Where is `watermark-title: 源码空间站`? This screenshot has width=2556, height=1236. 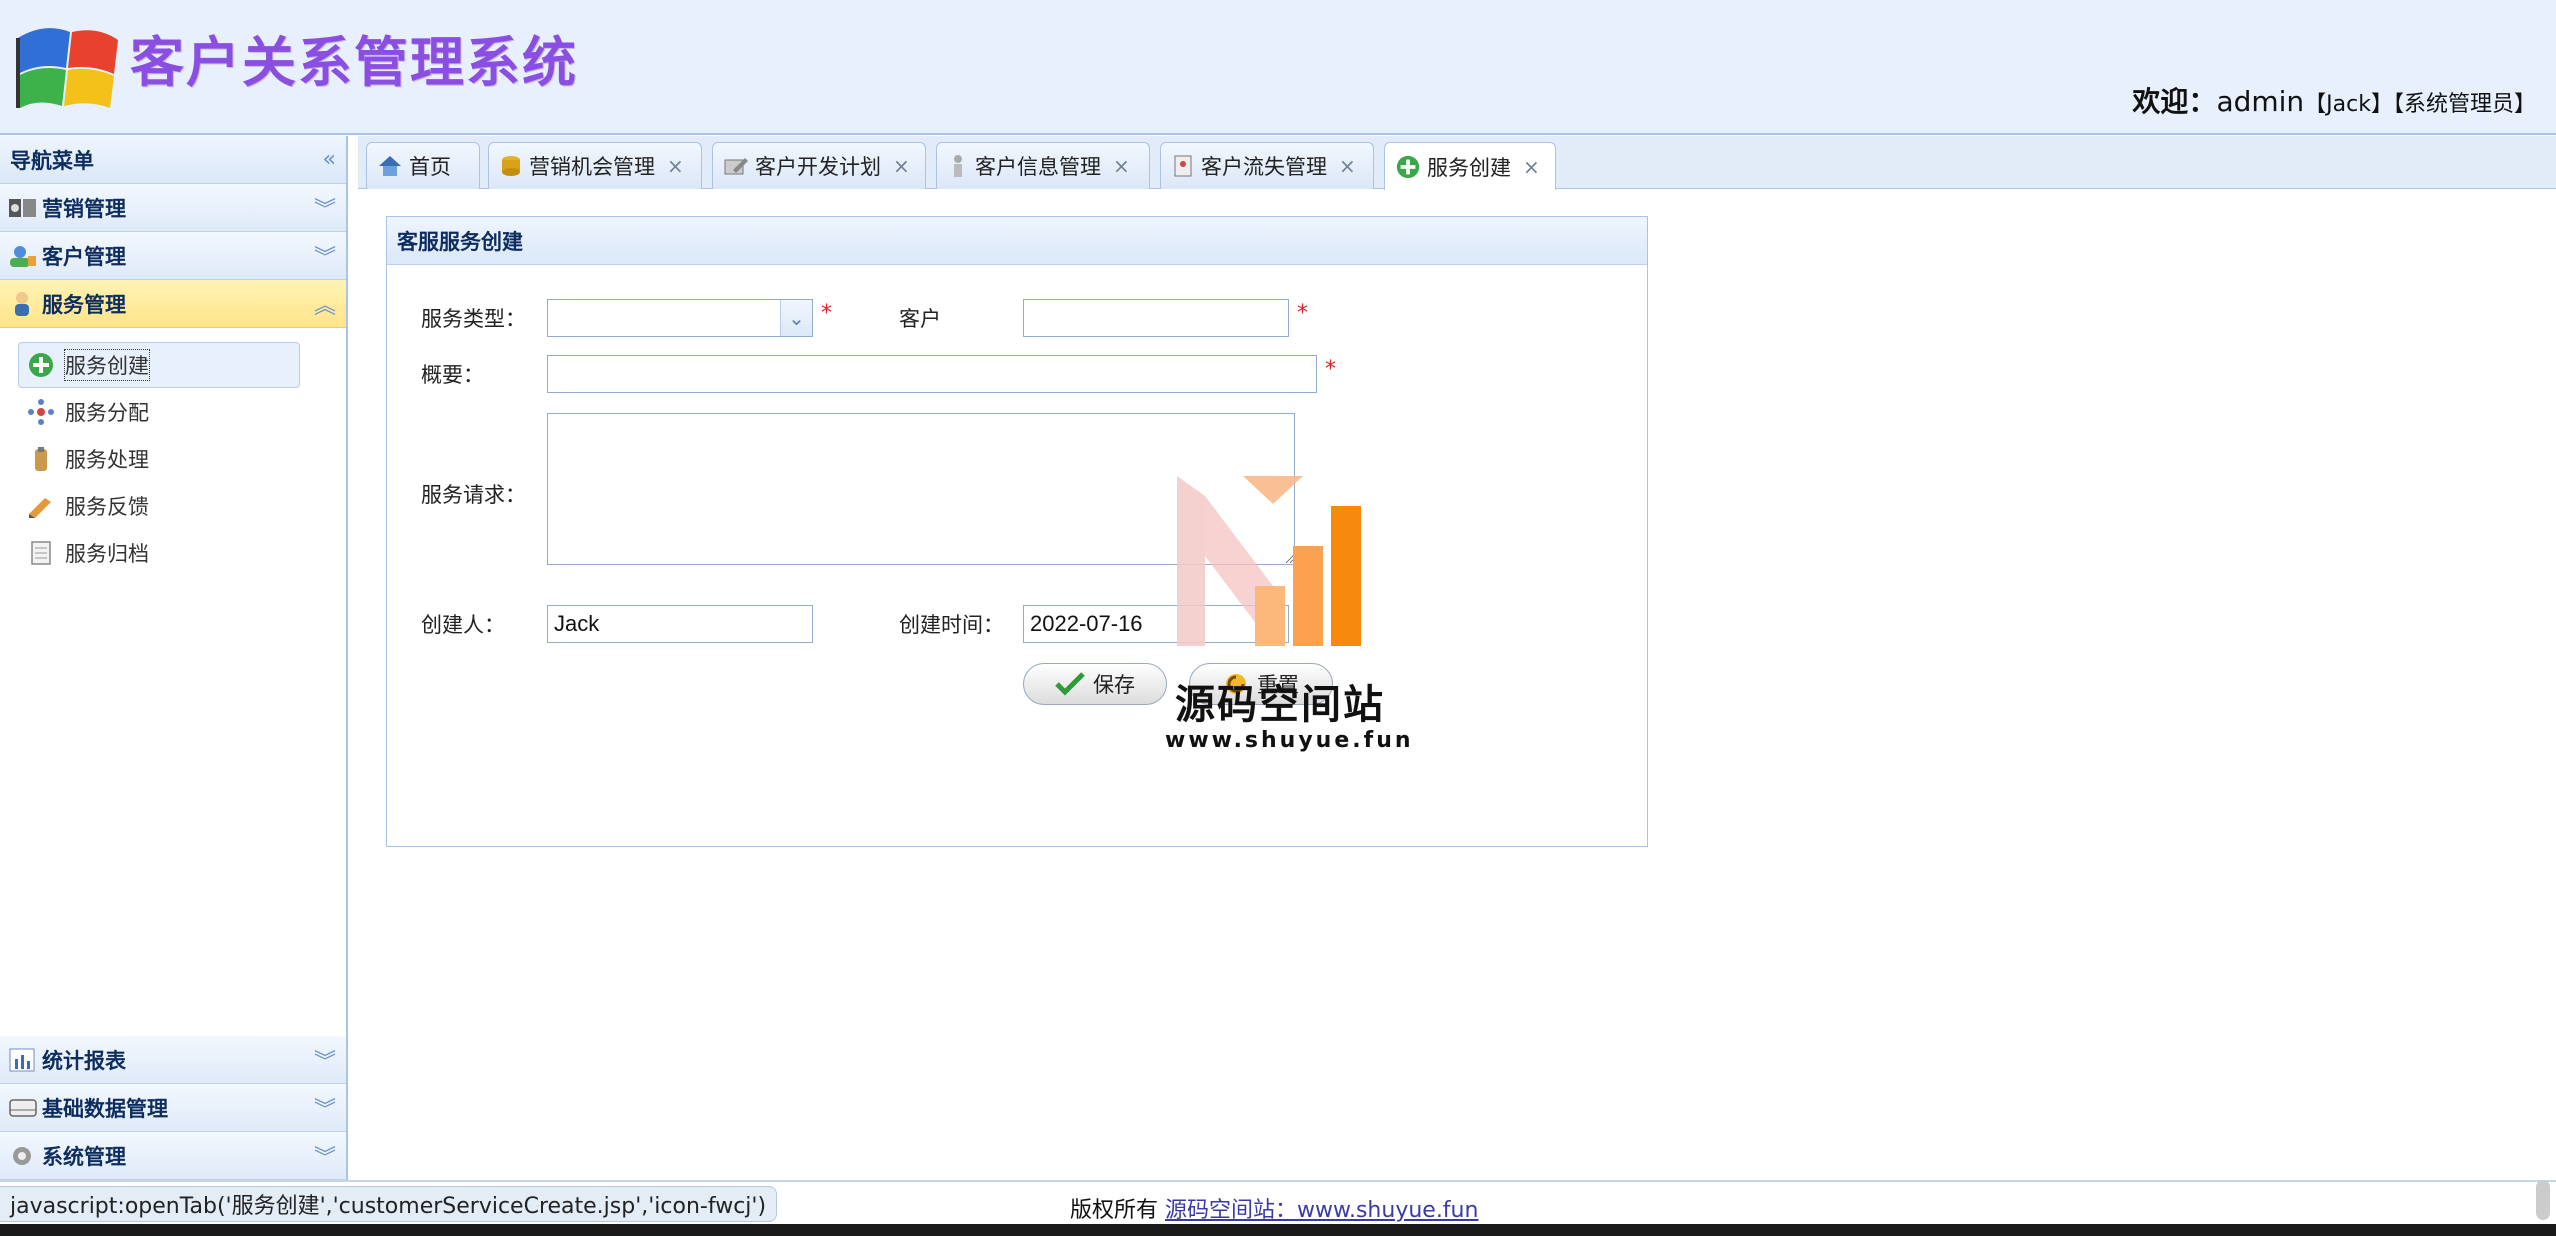 watermark-title: 源码空间站 is located at coordinates (1280, 705).